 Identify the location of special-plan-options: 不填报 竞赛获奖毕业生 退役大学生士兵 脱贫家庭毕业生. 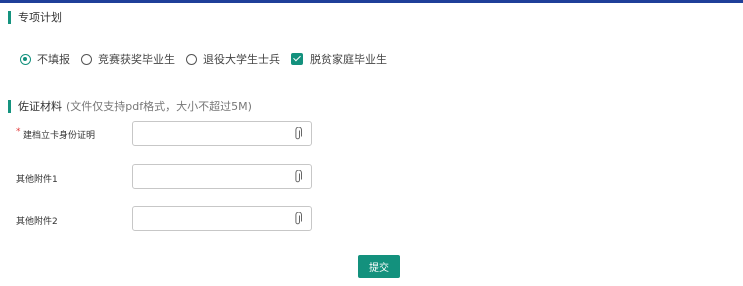
(209, 59).